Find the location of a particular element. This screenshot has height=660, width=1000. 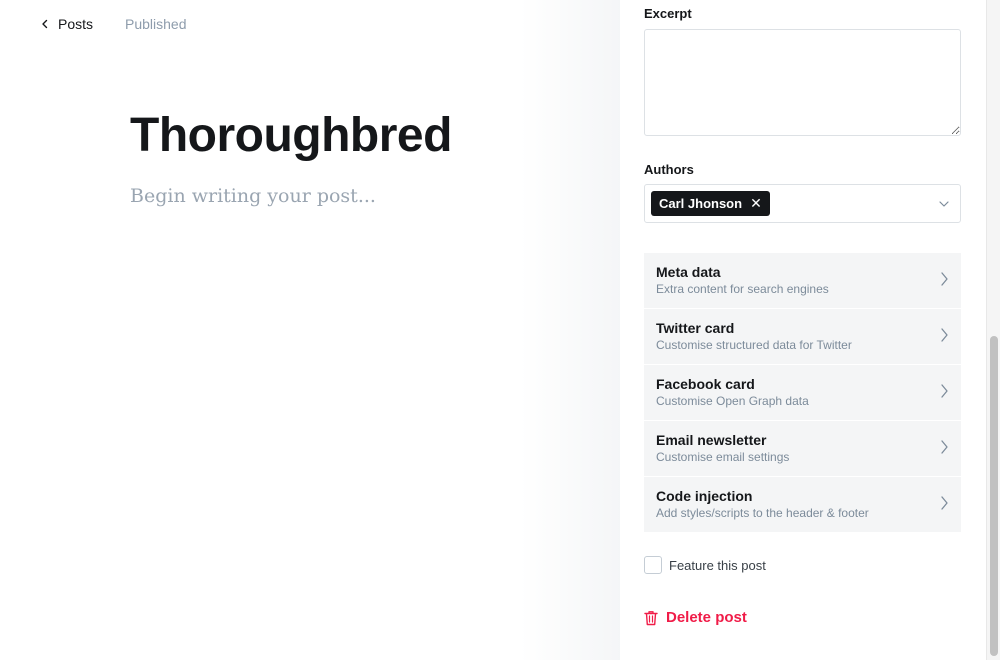

settings-scrollbar is located at coordinates (993, 330).